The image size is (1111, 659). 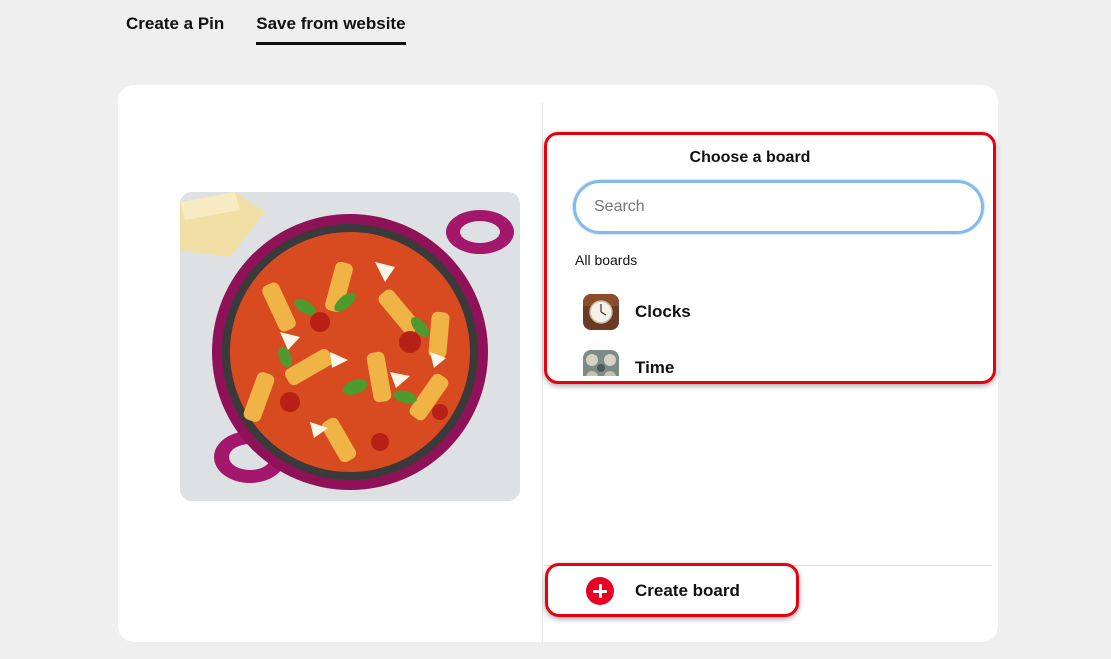 I want to click on create-board-highlight, so click(x=672, y=590).